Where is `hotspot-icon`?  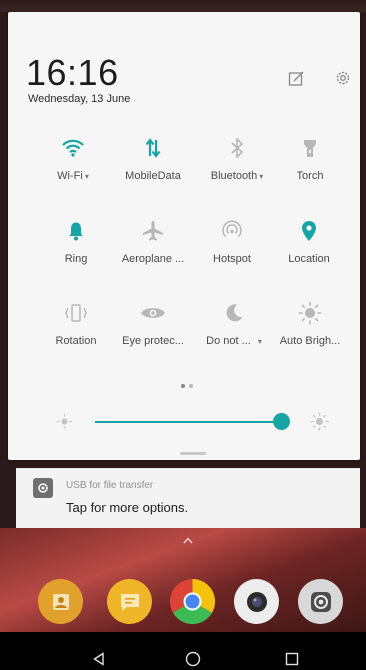
hotspot-icon is located at coordinates (232, 231).